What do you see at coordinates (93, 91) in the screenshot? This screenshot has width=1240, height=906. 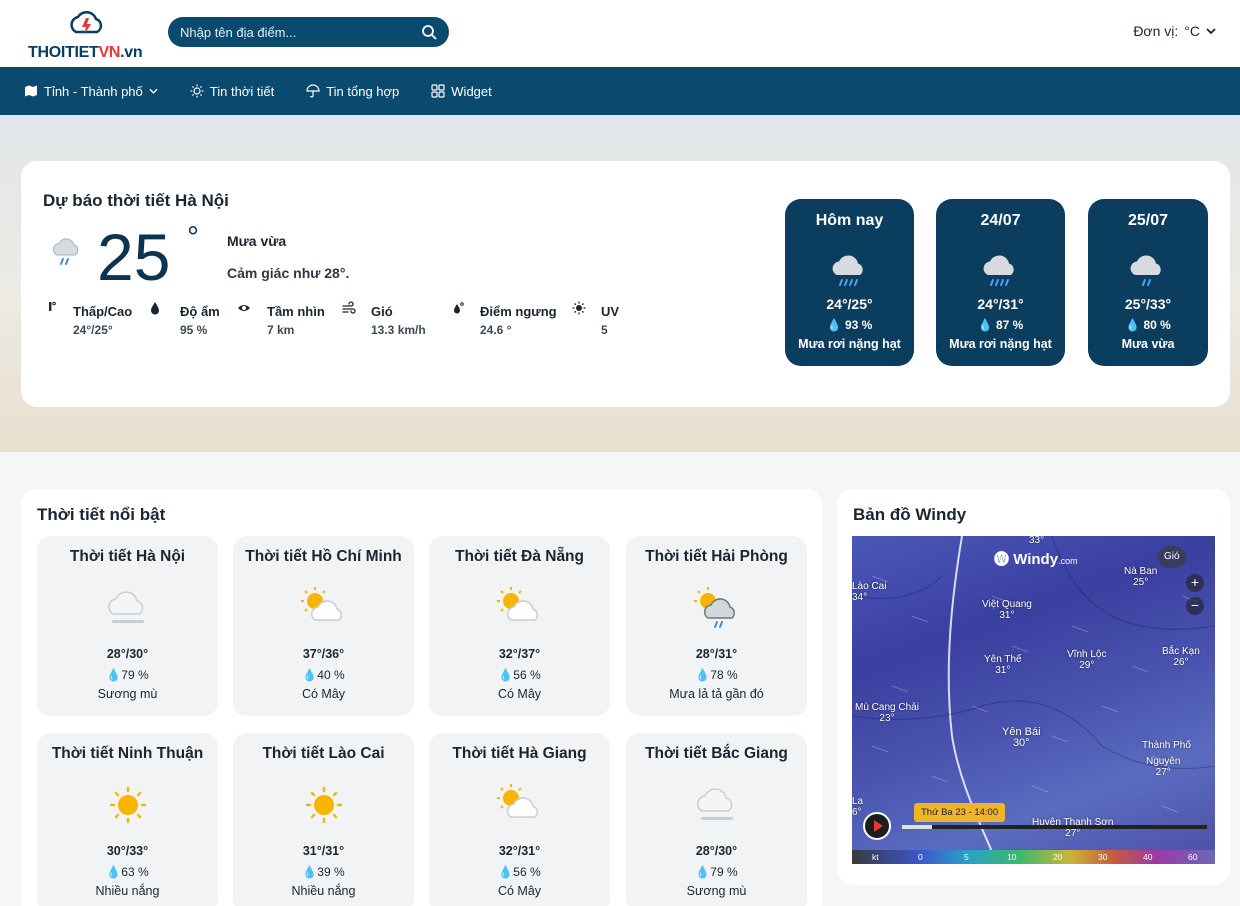 I see `nav-item-label: Tỉnh - Thành phố` at bounding box center [93, 91].